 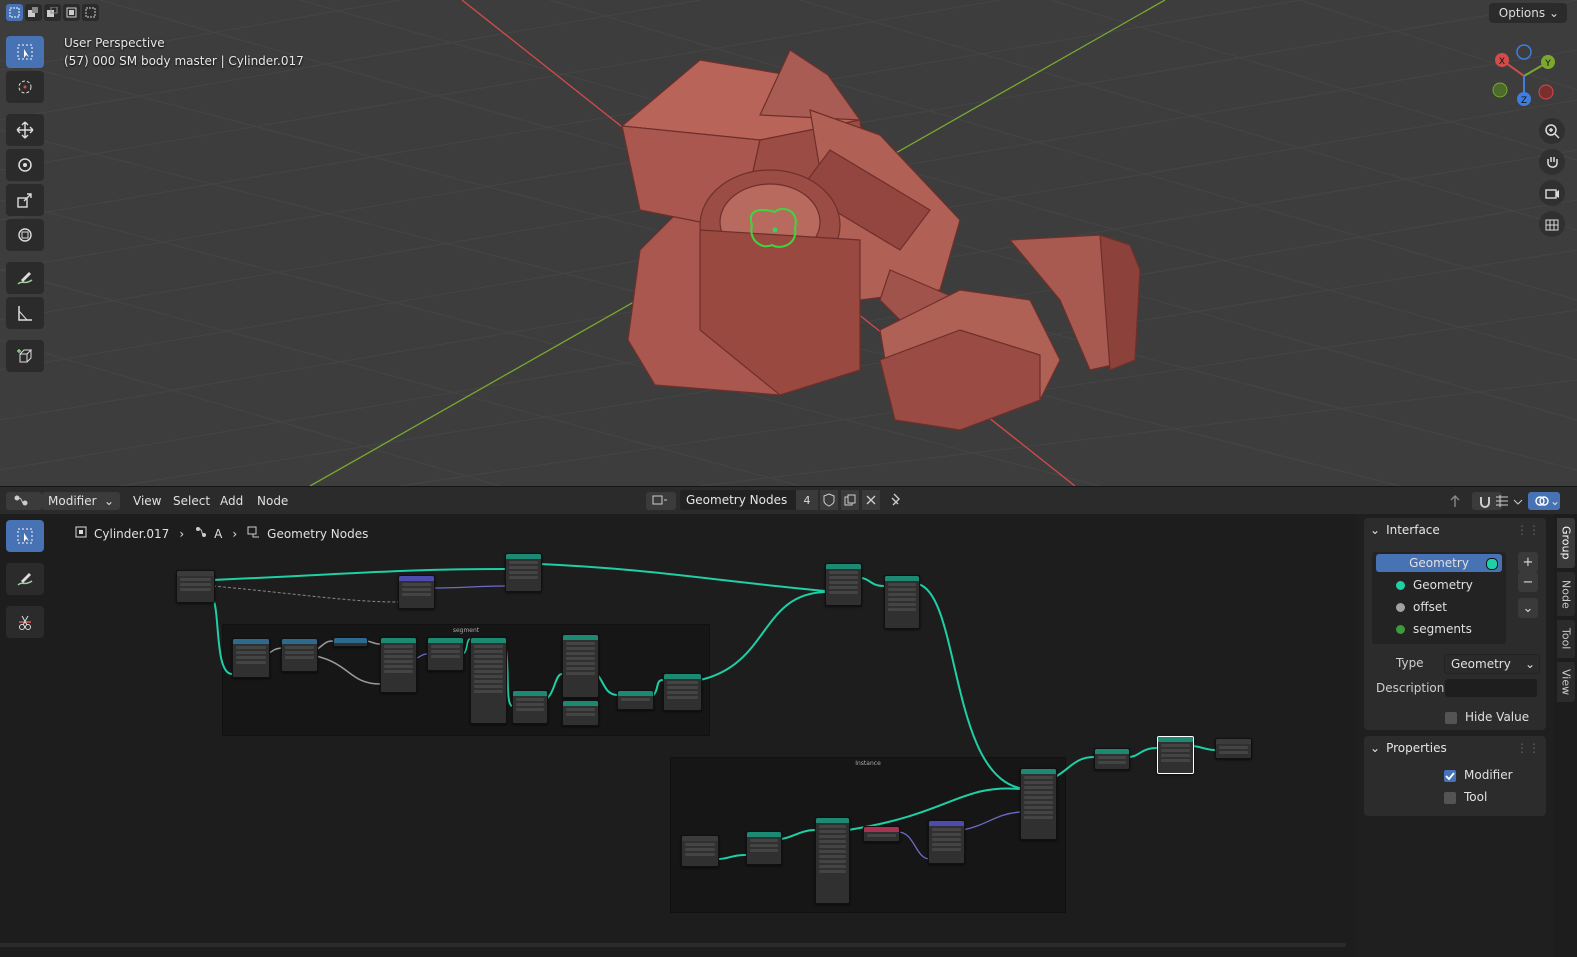 I want to click on node-tree-icon, so click(x=254, y=533).